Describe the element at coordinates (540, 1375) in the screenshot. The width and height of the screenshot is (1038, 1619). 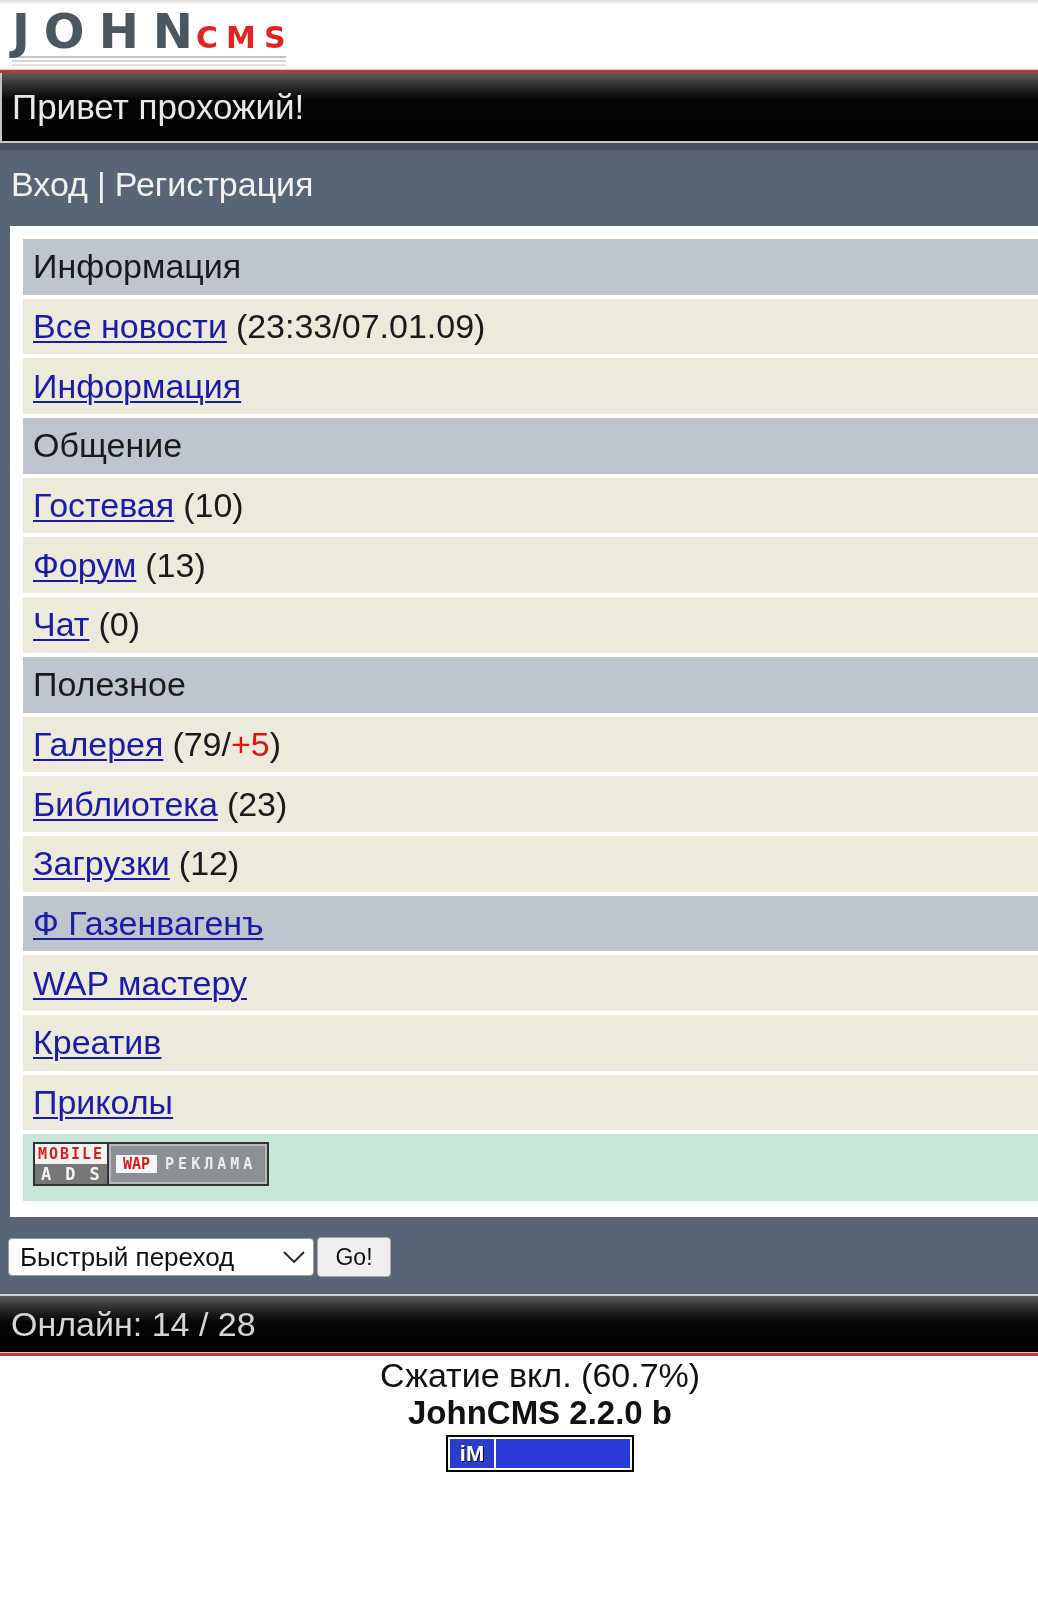
I see `compression-status: Сжатие вкл. (60.7%)` at that location.